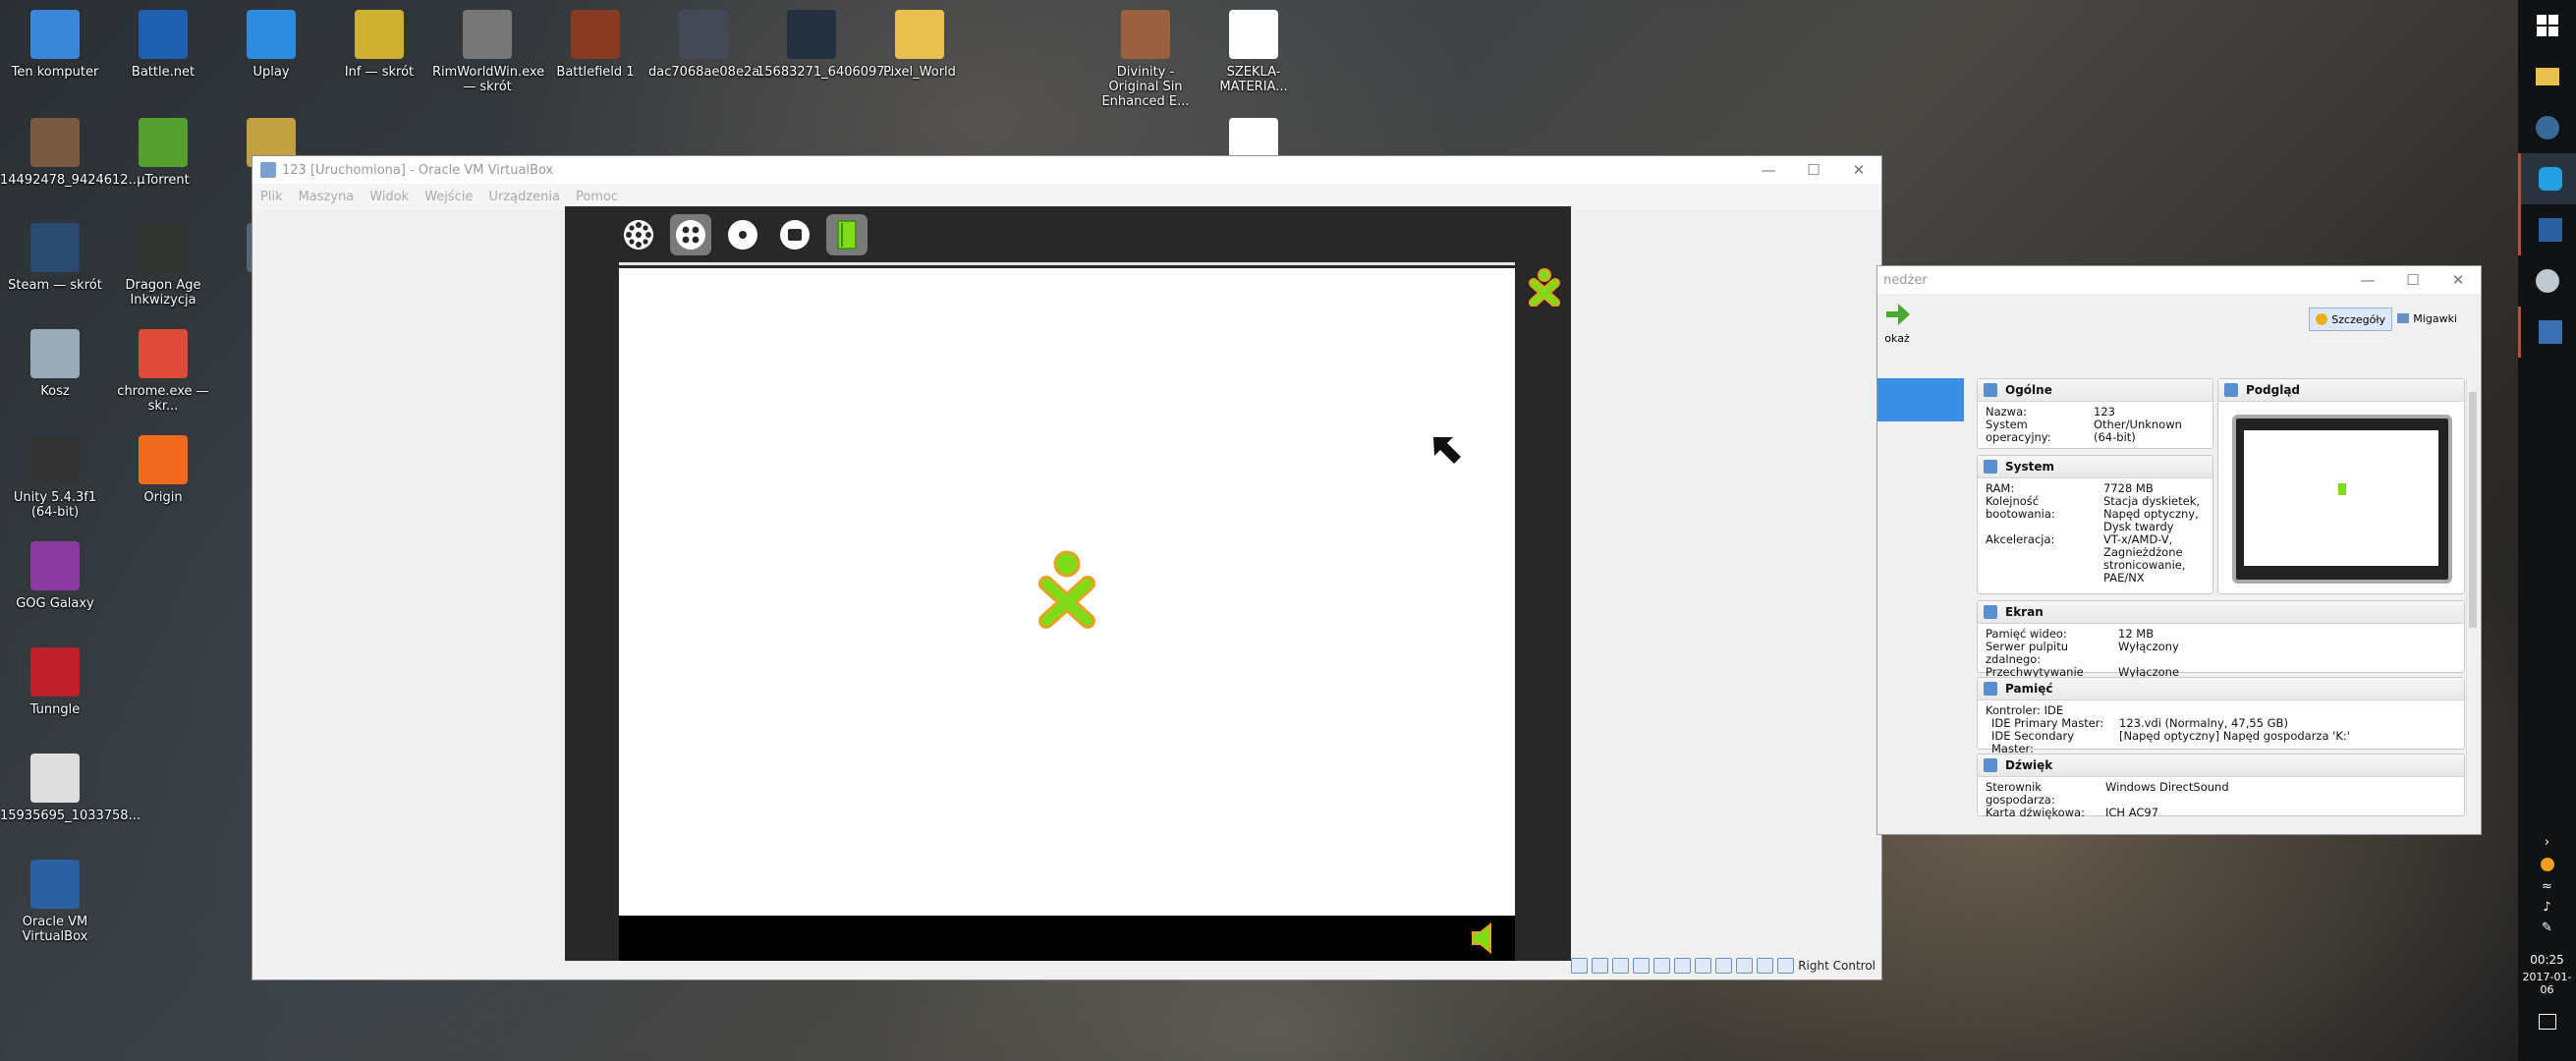 The height and width of the screenshot is (1061, 2576). What do you see at coordinates (1642, 966) in the screenshot?
I see `network-icon` at bounding box center [1642, 966].